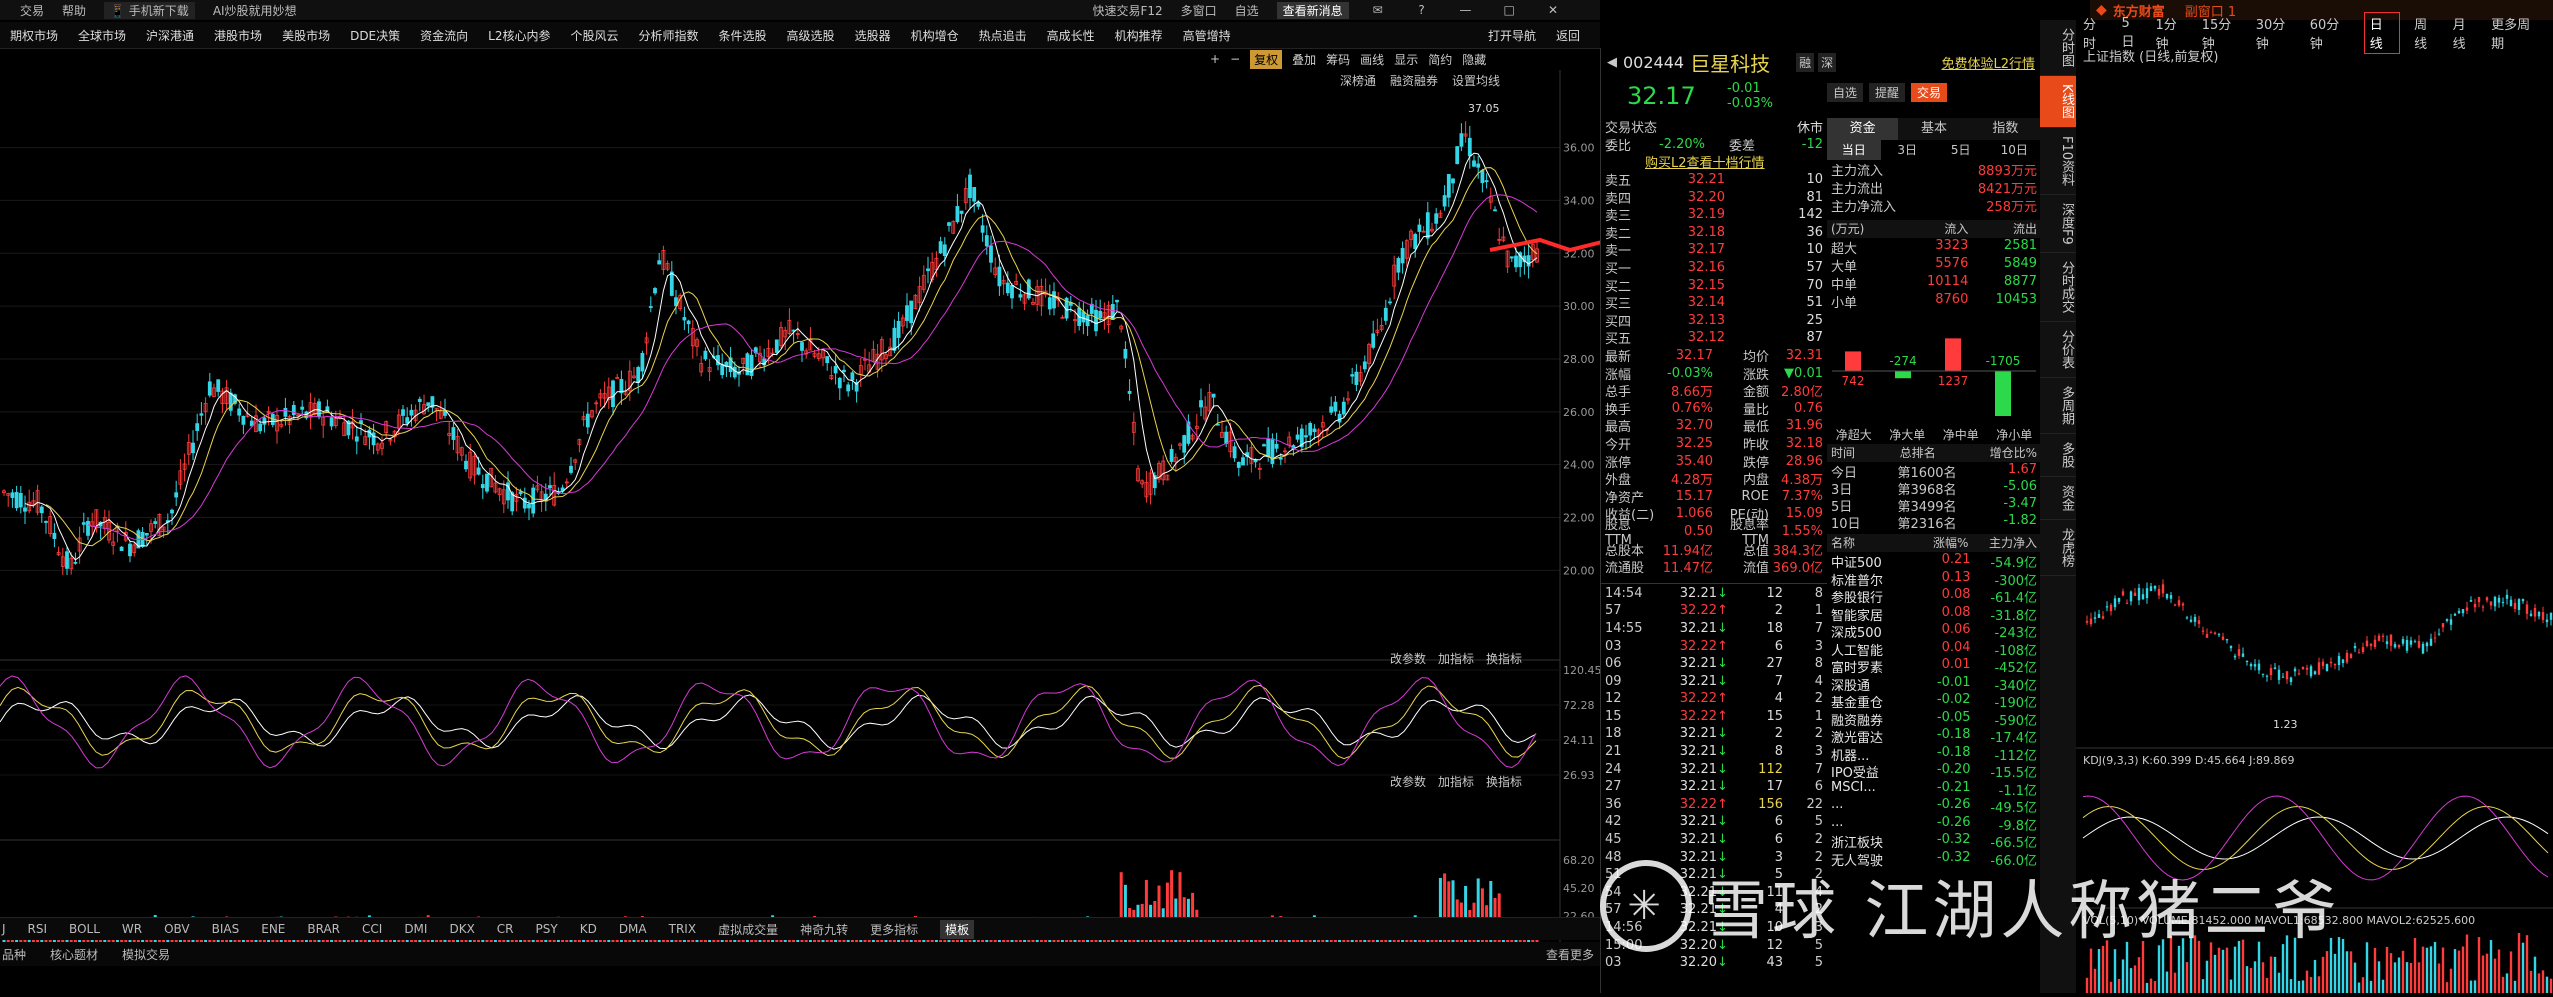 The image size is (2553, 997). Describe the element at coordinates (2058, 224) in the screenshot. I see `vertical-tab: 深度F9` at that location.